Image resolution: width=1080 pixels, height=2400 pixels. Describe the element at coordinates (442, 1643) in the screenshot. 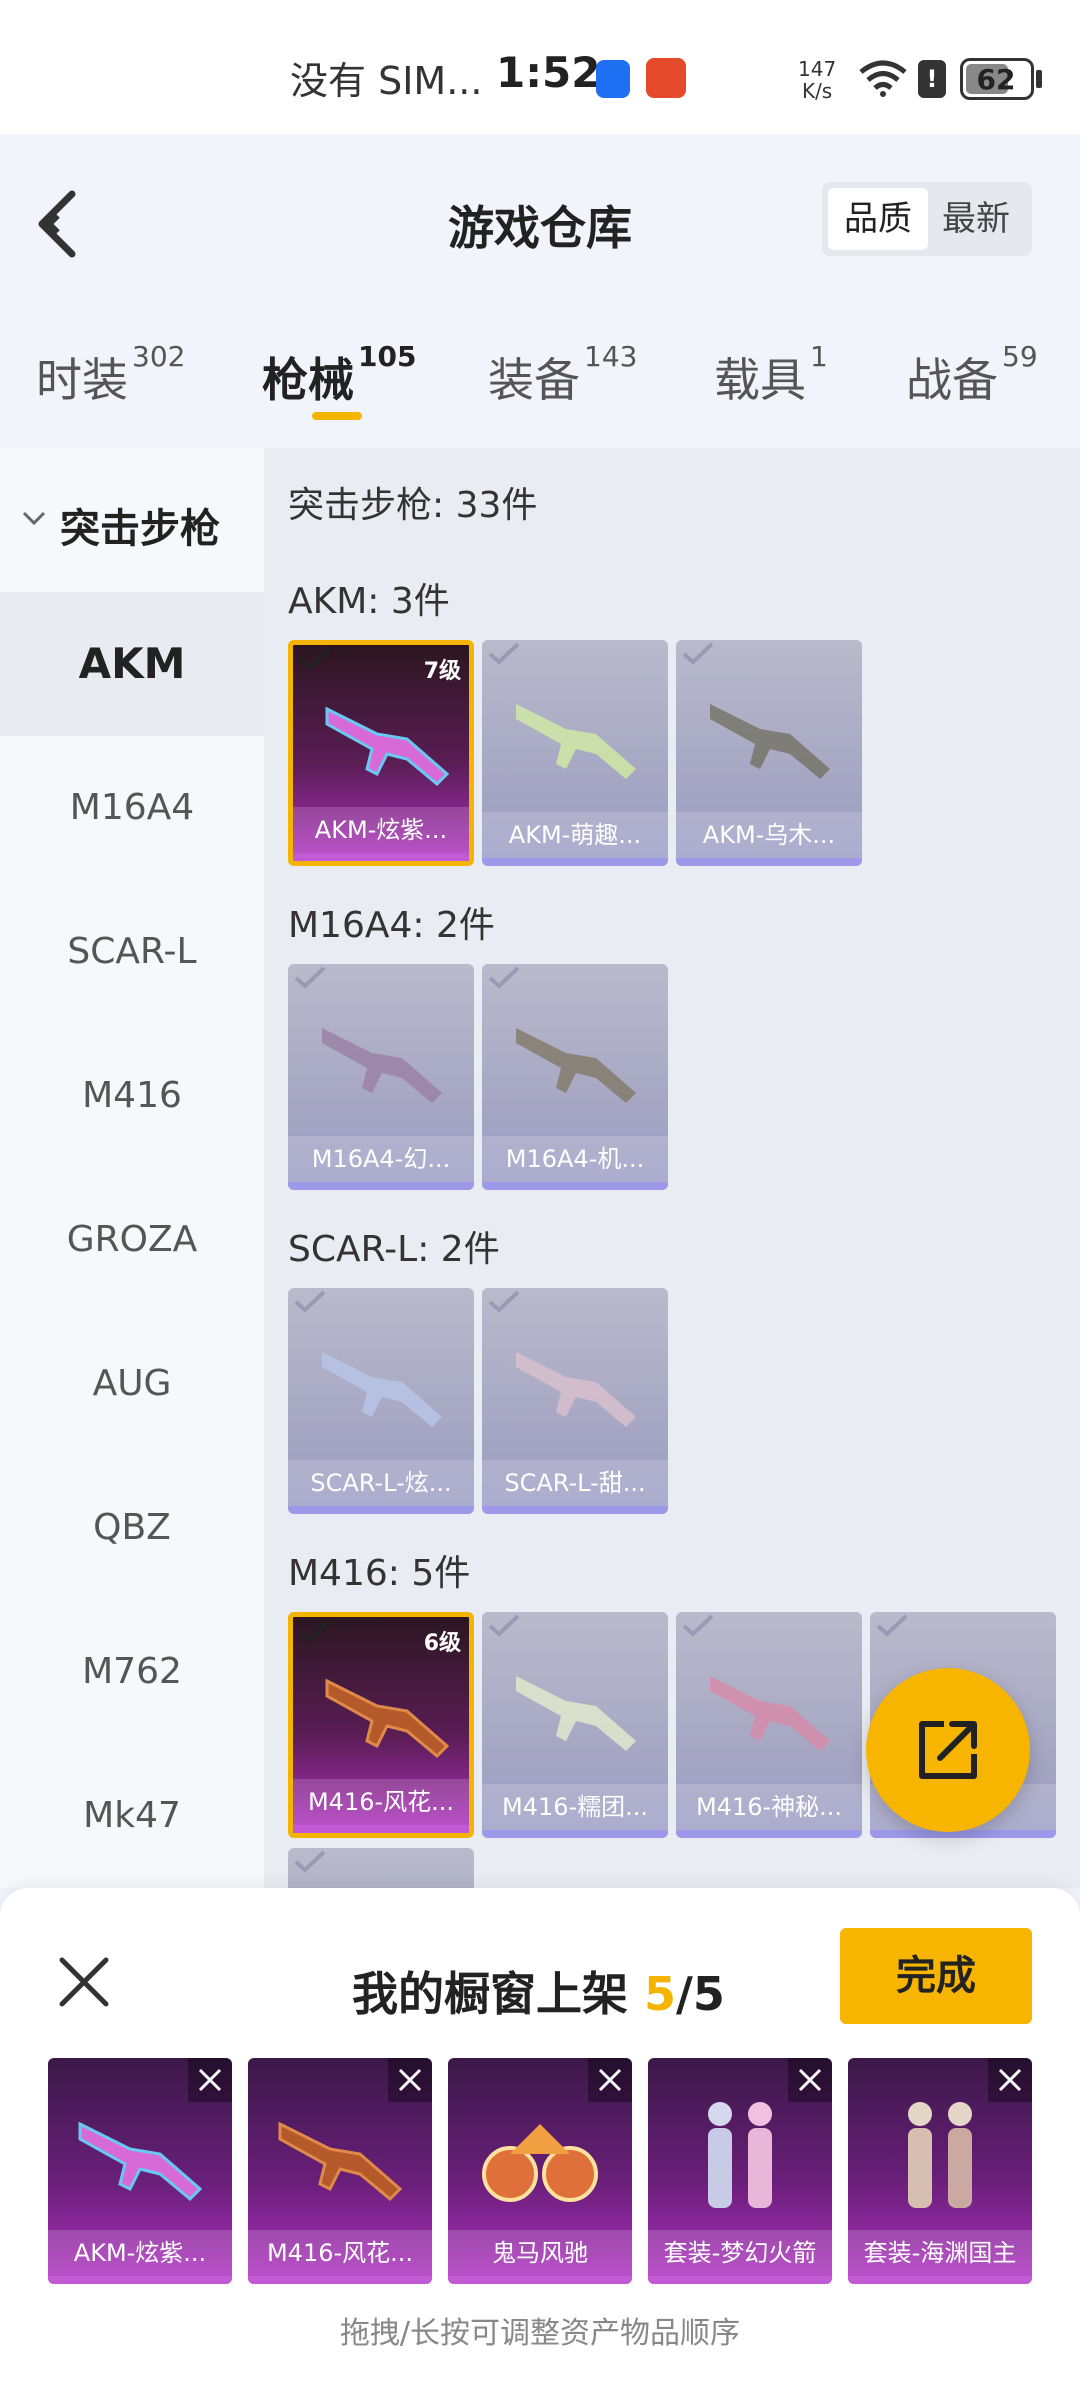

I see `level-badge: 6级` at that location.